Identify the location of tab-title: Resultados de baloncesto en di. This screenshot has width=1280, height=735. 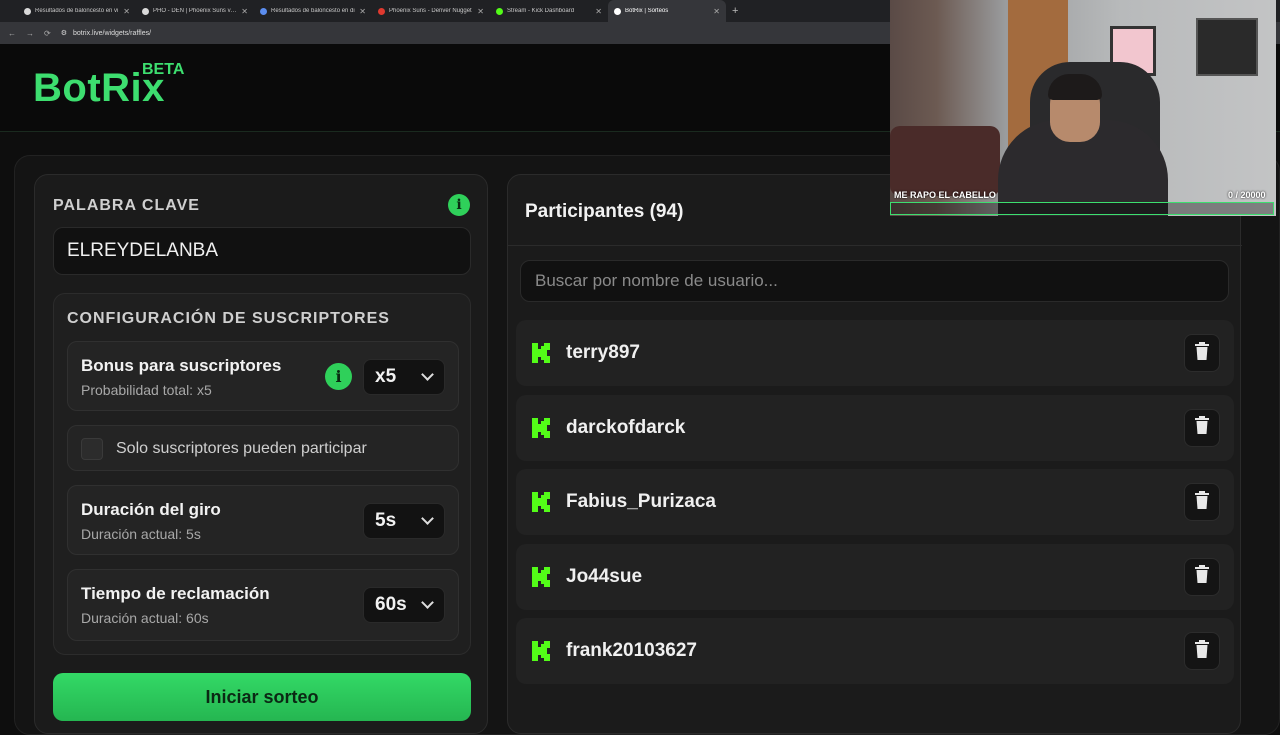
(313, 11).